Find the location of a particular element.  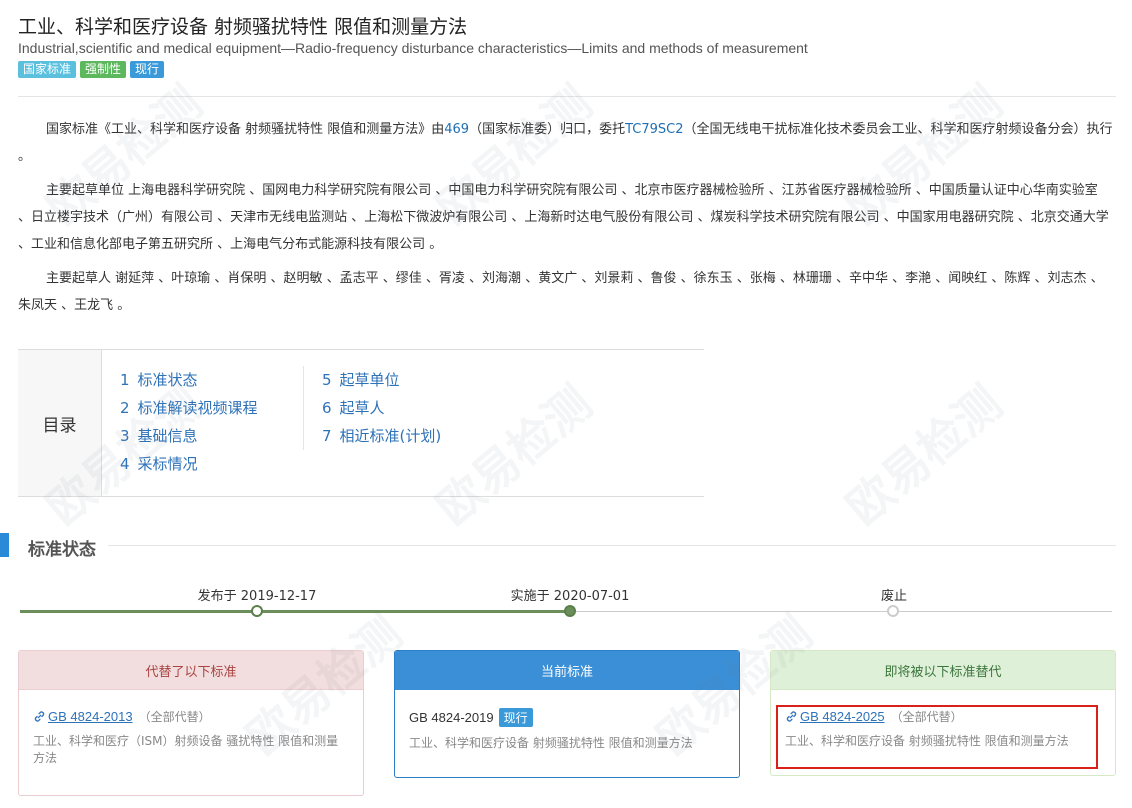

timeline-dot-abolished is located at coordinates (893, 611).